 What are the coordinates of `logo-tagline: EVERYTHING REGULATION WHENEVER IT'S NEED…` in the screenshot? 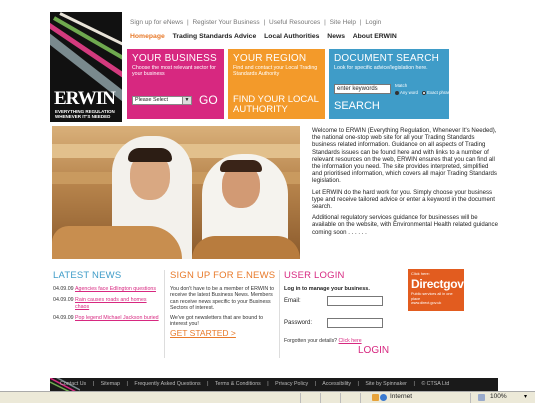 It's located at (85, 114).